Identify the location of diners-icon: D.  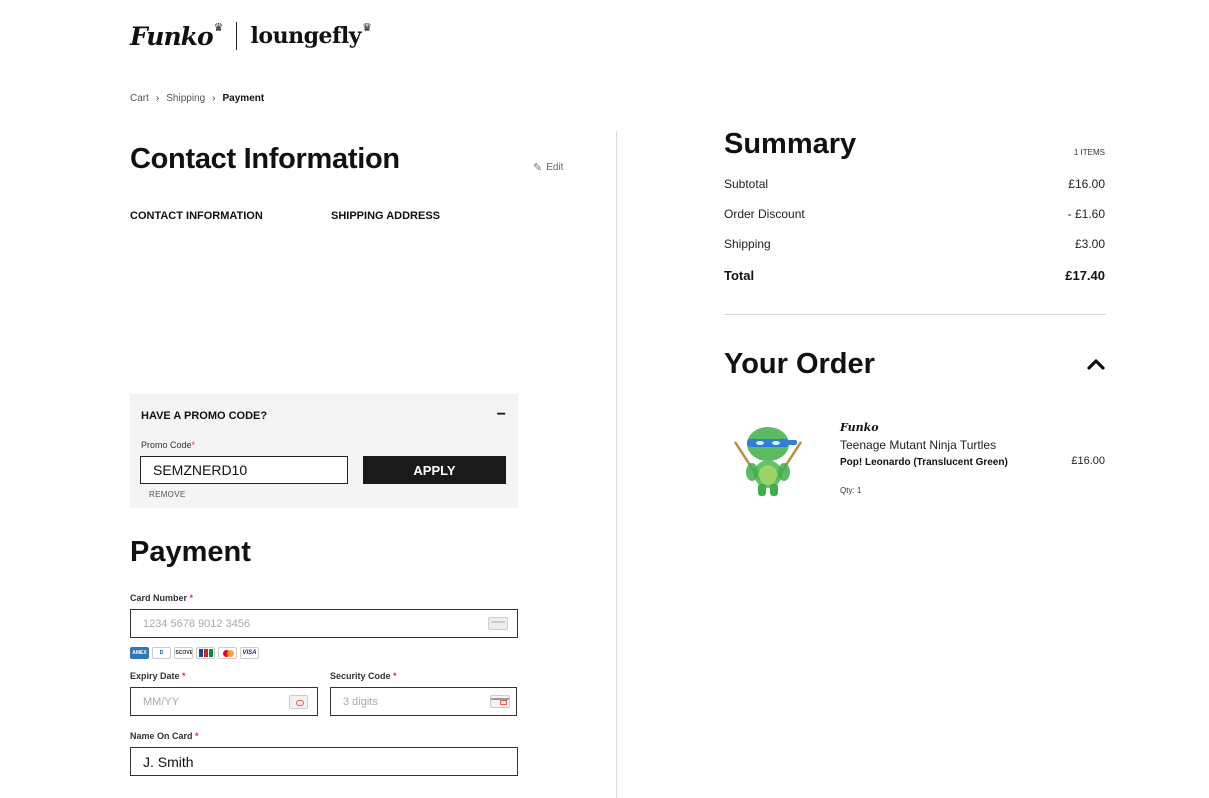
(161, 653).